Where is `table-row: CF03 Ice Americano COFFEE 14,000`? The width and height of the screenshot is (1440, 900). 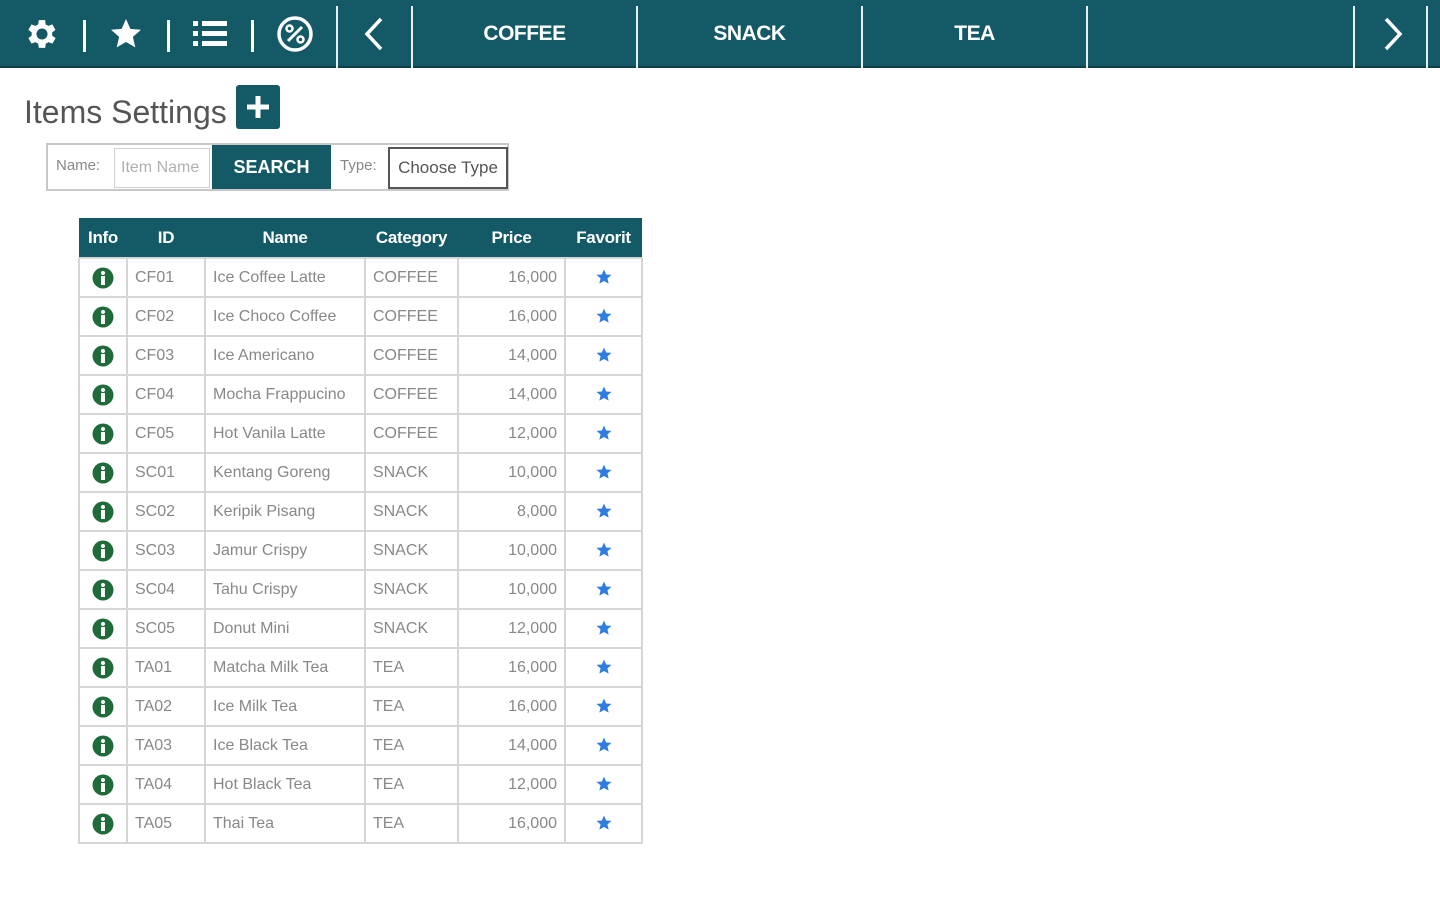
table-row: CF03 Ice Americano COFFEE 14,000 is located at coordinates (360, 355).